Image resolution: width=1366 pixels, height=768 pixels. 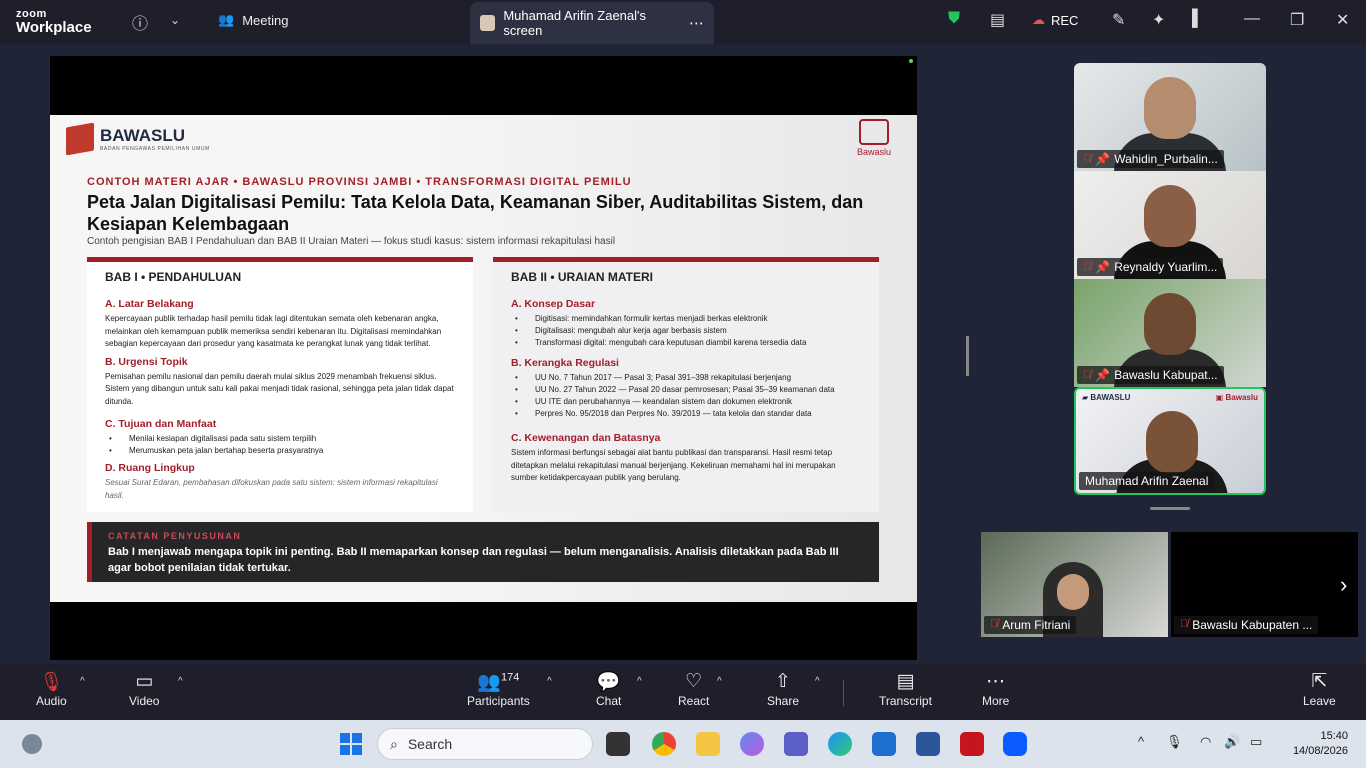 I want to click on tile-bawaslu-right-logo: ▣ Bawaslu, so click(x=1236, y=397).